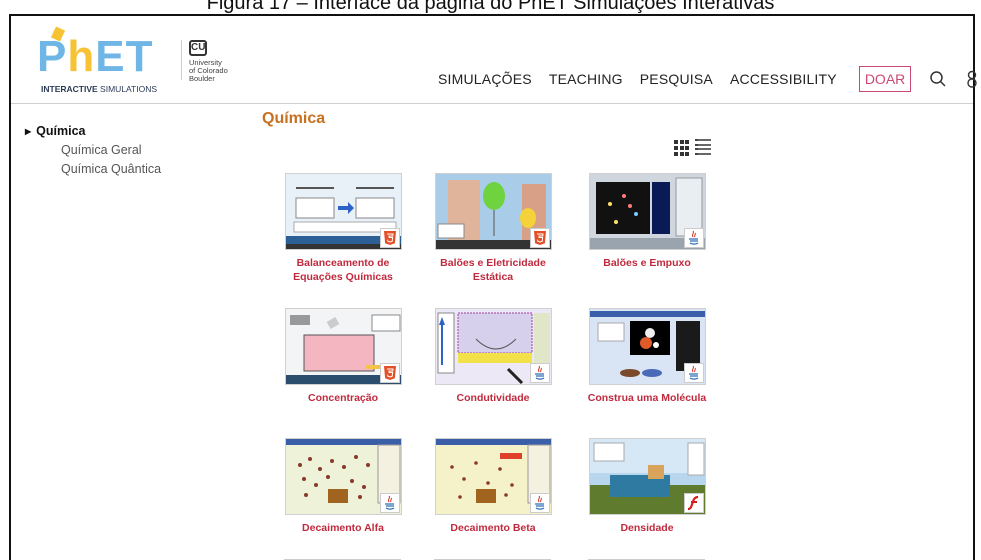  Describe the element at coordinates (586, 79) in the screenshot. I see `nav-teaching: TEACHING` at that location.